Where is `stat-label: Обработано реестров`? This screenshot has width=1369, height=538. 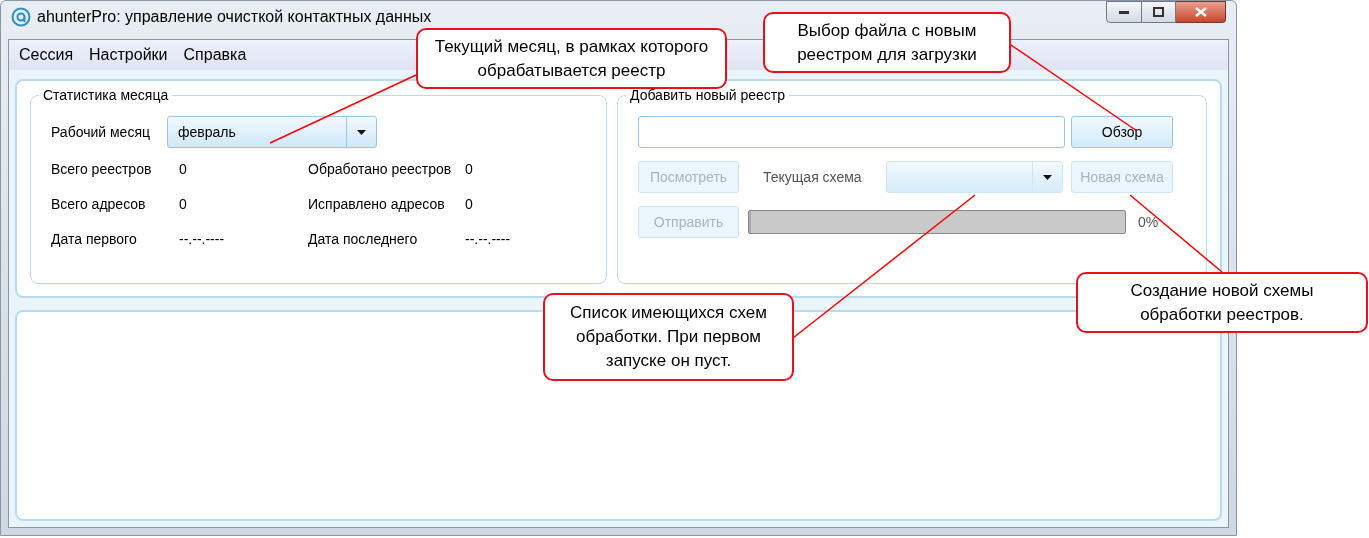 stat-label: Обработано реестров is located at coordinates (380, 169).